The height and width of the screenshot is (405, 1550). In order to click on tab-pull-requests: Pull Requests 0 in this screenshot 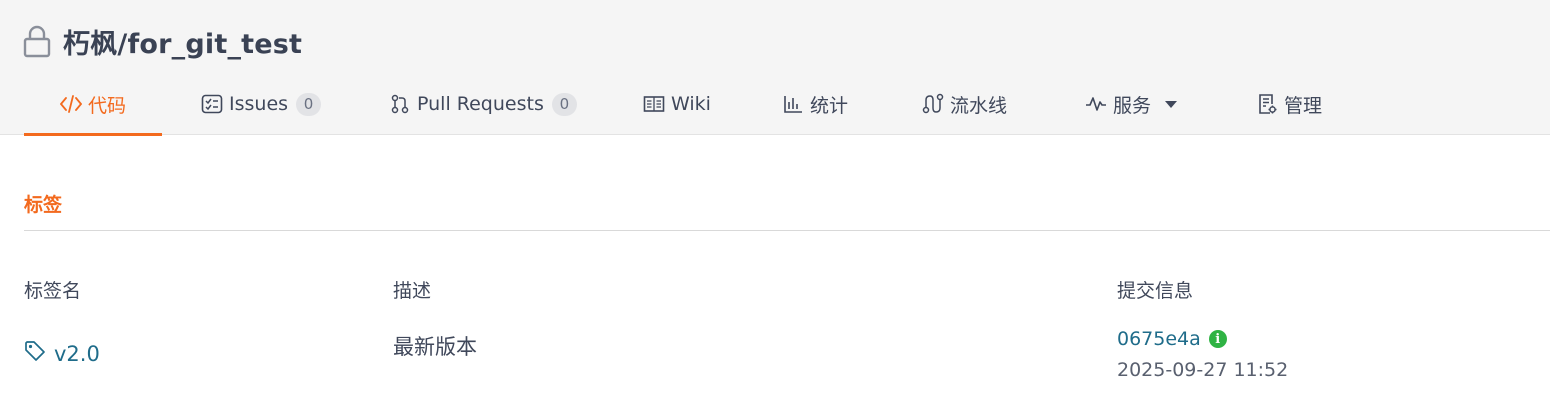, I will do `click(483, 104)`.